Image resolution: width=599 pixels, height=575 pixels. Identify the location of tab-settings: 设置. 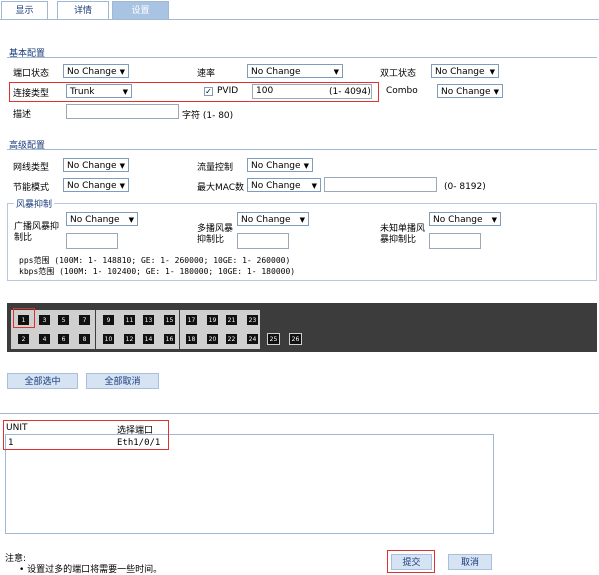
(140, 10).